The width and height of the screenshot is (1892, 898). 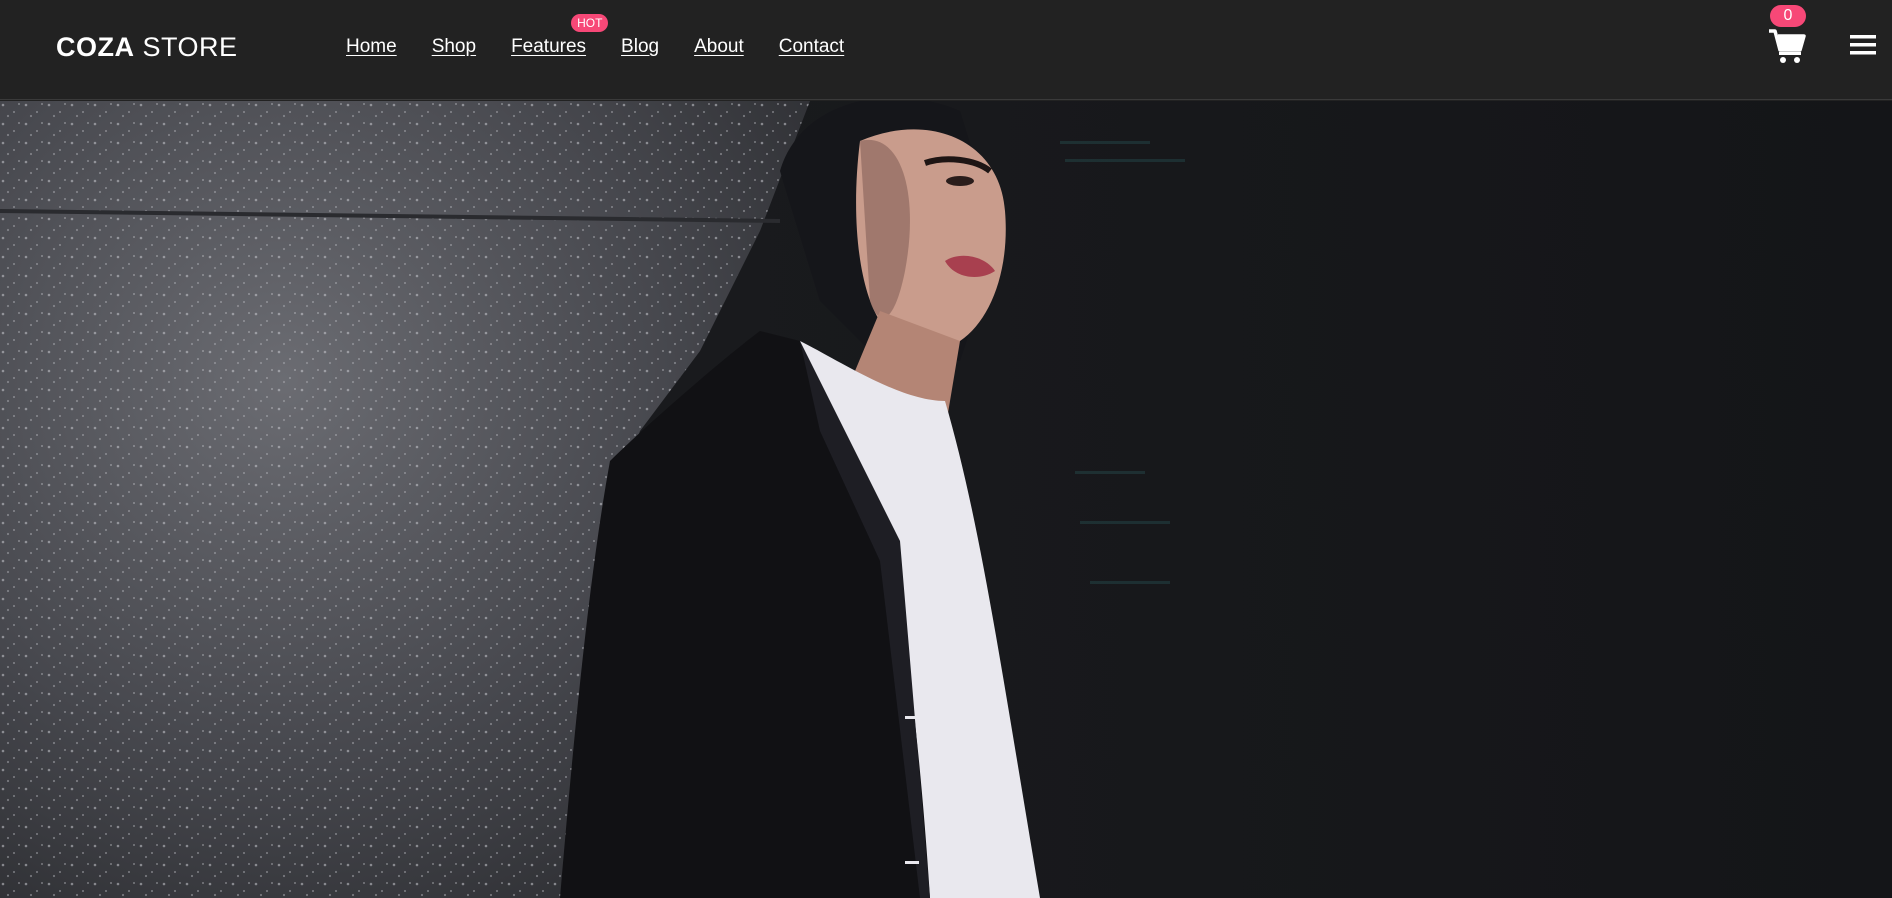 What do you see at coordinates (719, 47) in the screenshot?
I see `nav-item-about: About` at bounding box center [719, 47].